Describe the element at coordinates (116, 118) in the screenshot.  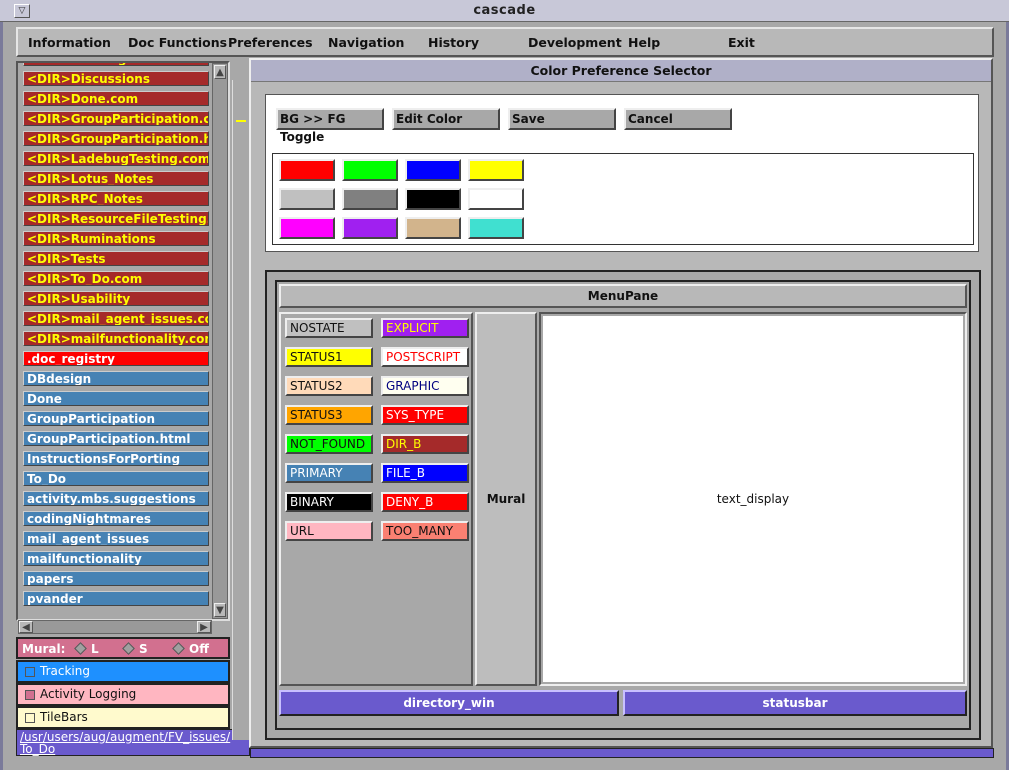
I see `directory-item: <DIR>GroupParticipation.com` at that location.